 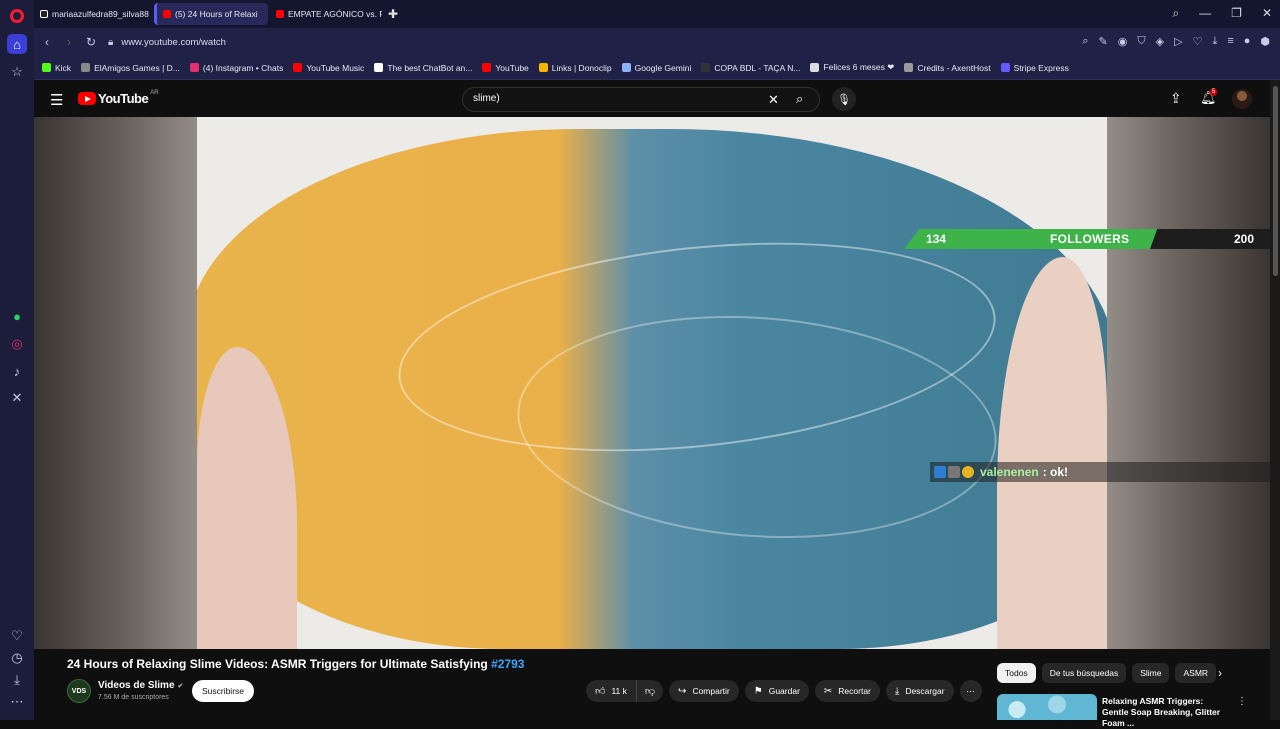 I want to click on menu-icon: ≡, so click(x=1230, y=41).